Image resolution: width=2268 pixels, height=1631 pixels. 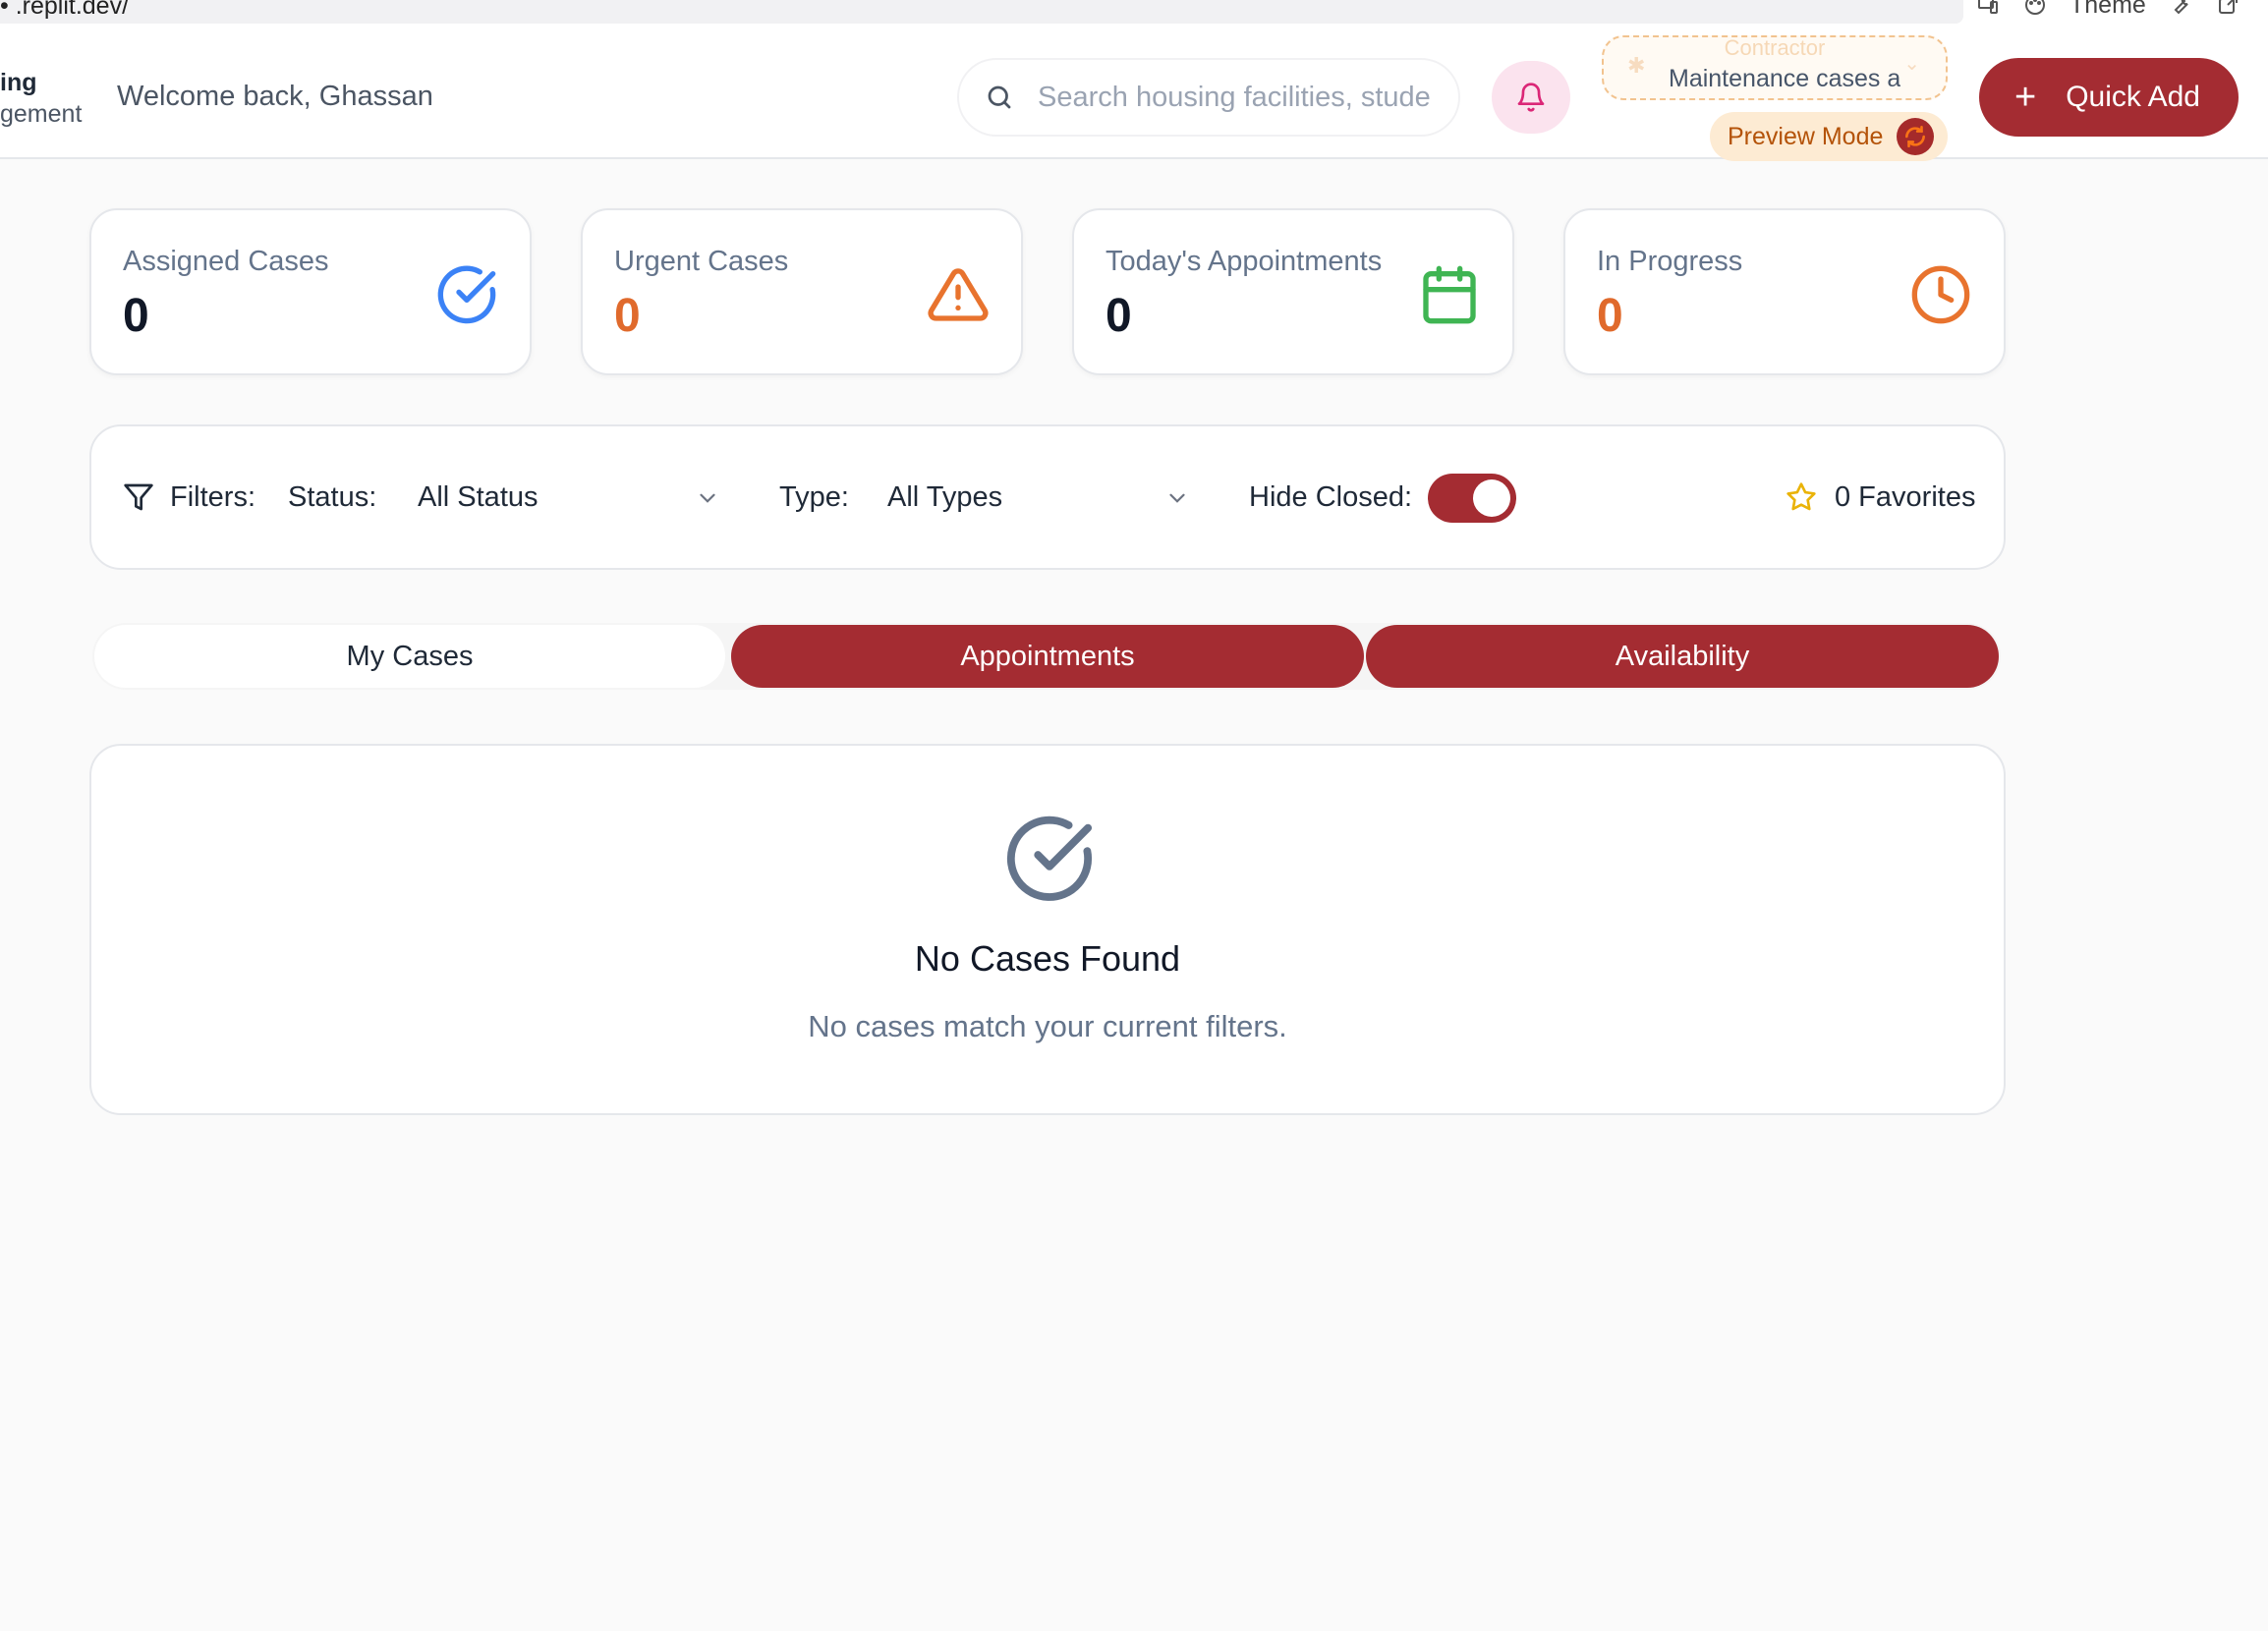 What do you see at coordinates (1472, 498) in the screenshot?
I see `hide-closed-toggle` at bounding box center [1472, 498].